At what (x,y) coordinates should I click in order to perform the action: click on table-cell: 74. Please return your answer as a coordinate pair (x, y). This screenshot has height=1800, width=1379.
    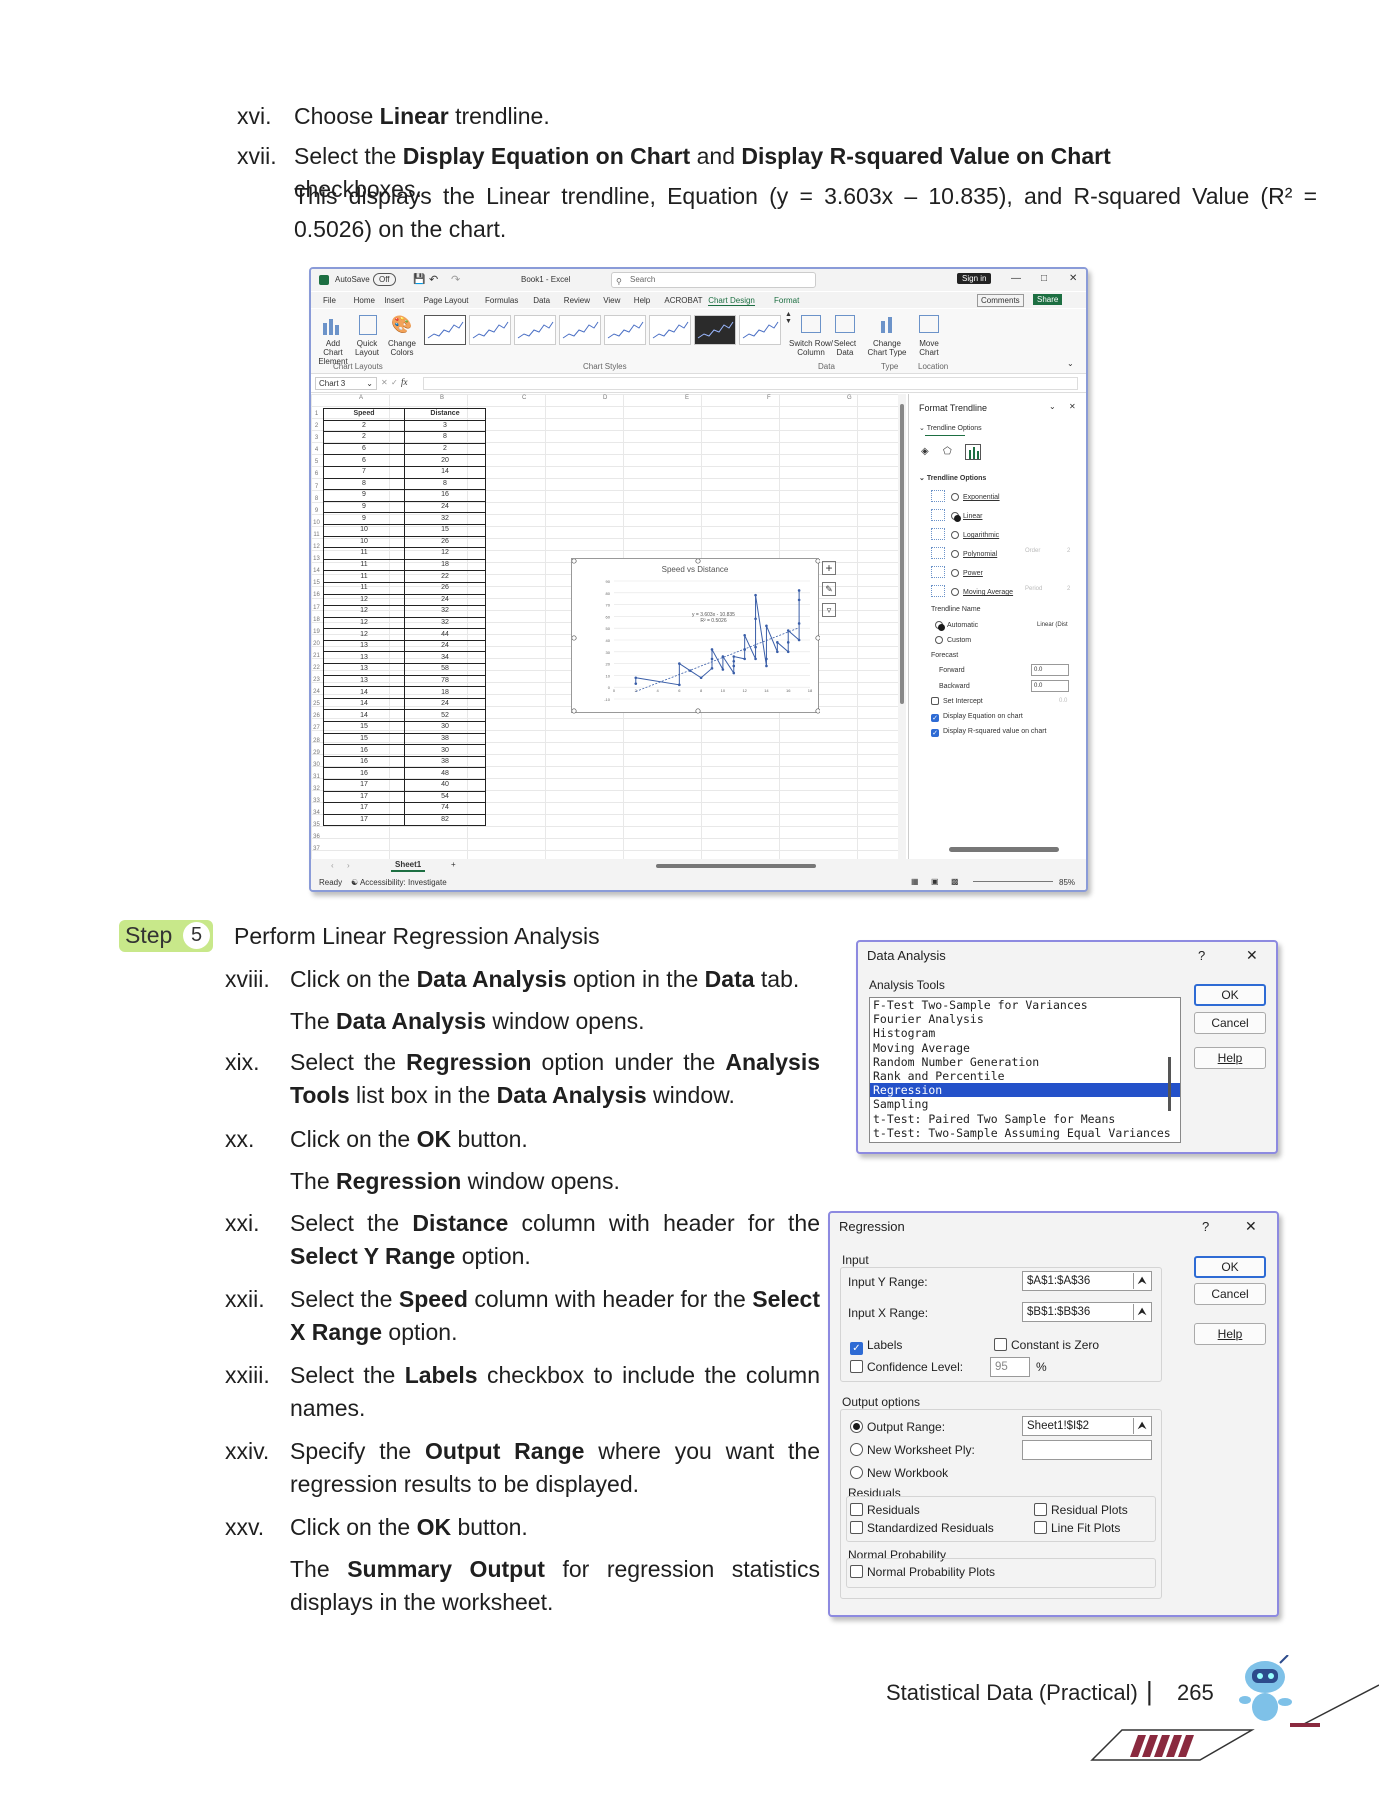
    Looking at the image, I should click on (445, 808).